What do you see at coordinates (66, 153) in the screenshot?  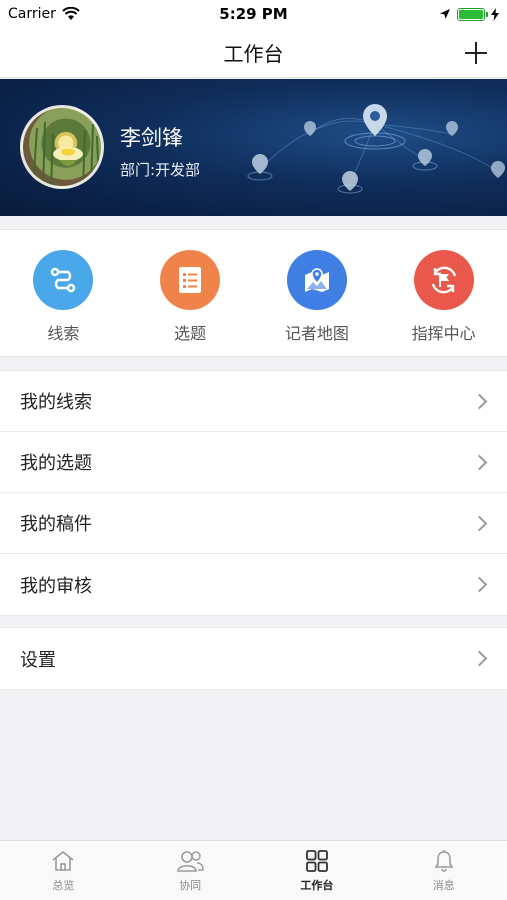 I see `avatar-flower-icon` at bounding box center [66, 153].